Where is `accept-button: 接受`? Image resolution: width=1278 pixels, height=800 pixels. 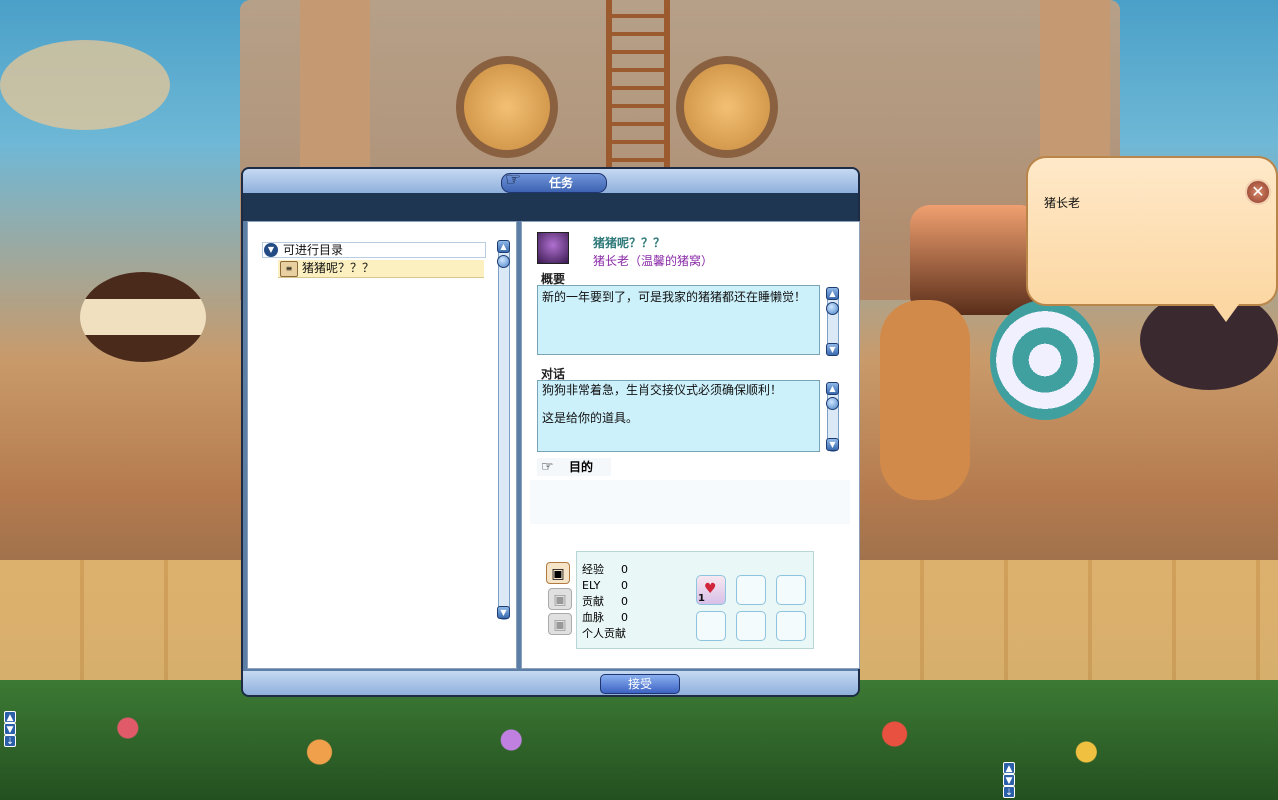
accept-button: 接受 is located at coordinates (640, 684).